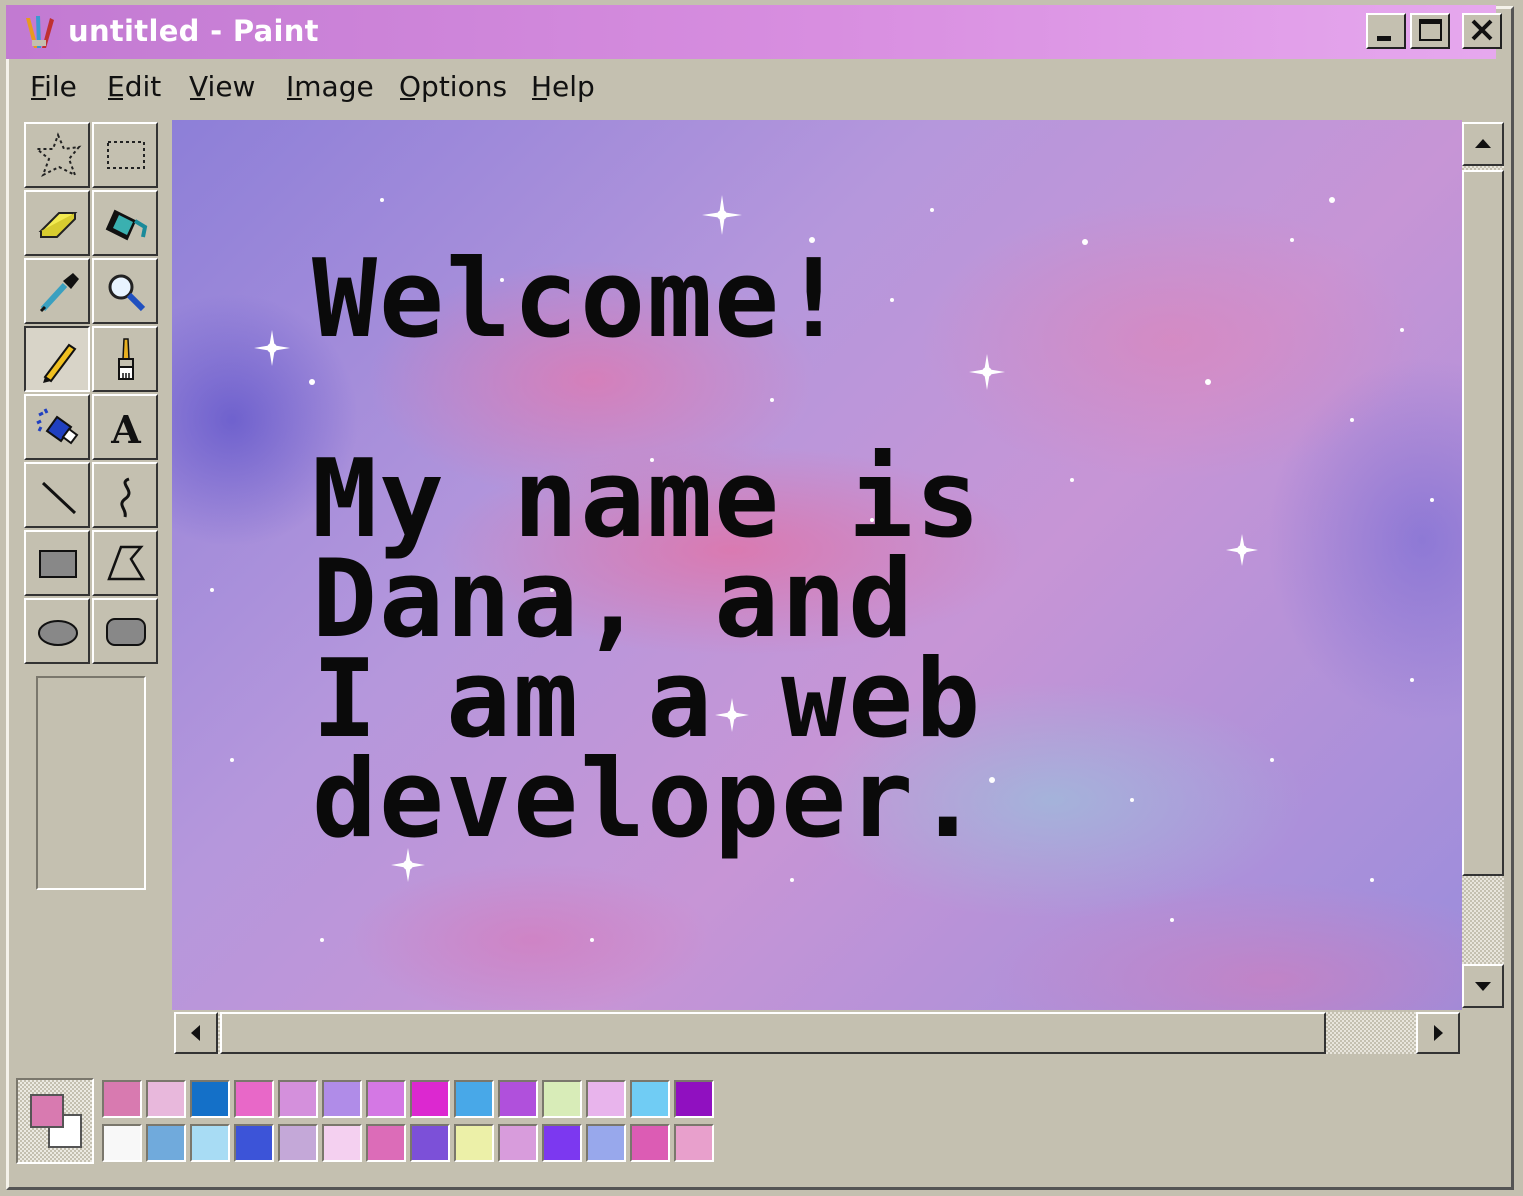  I want to click on tool-rectangle-select, so click(125, 155).